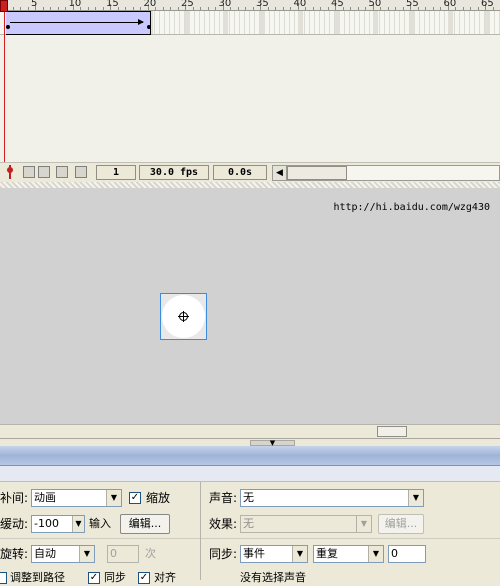  I want to click on ruler-number: 20, so click(150, 4).